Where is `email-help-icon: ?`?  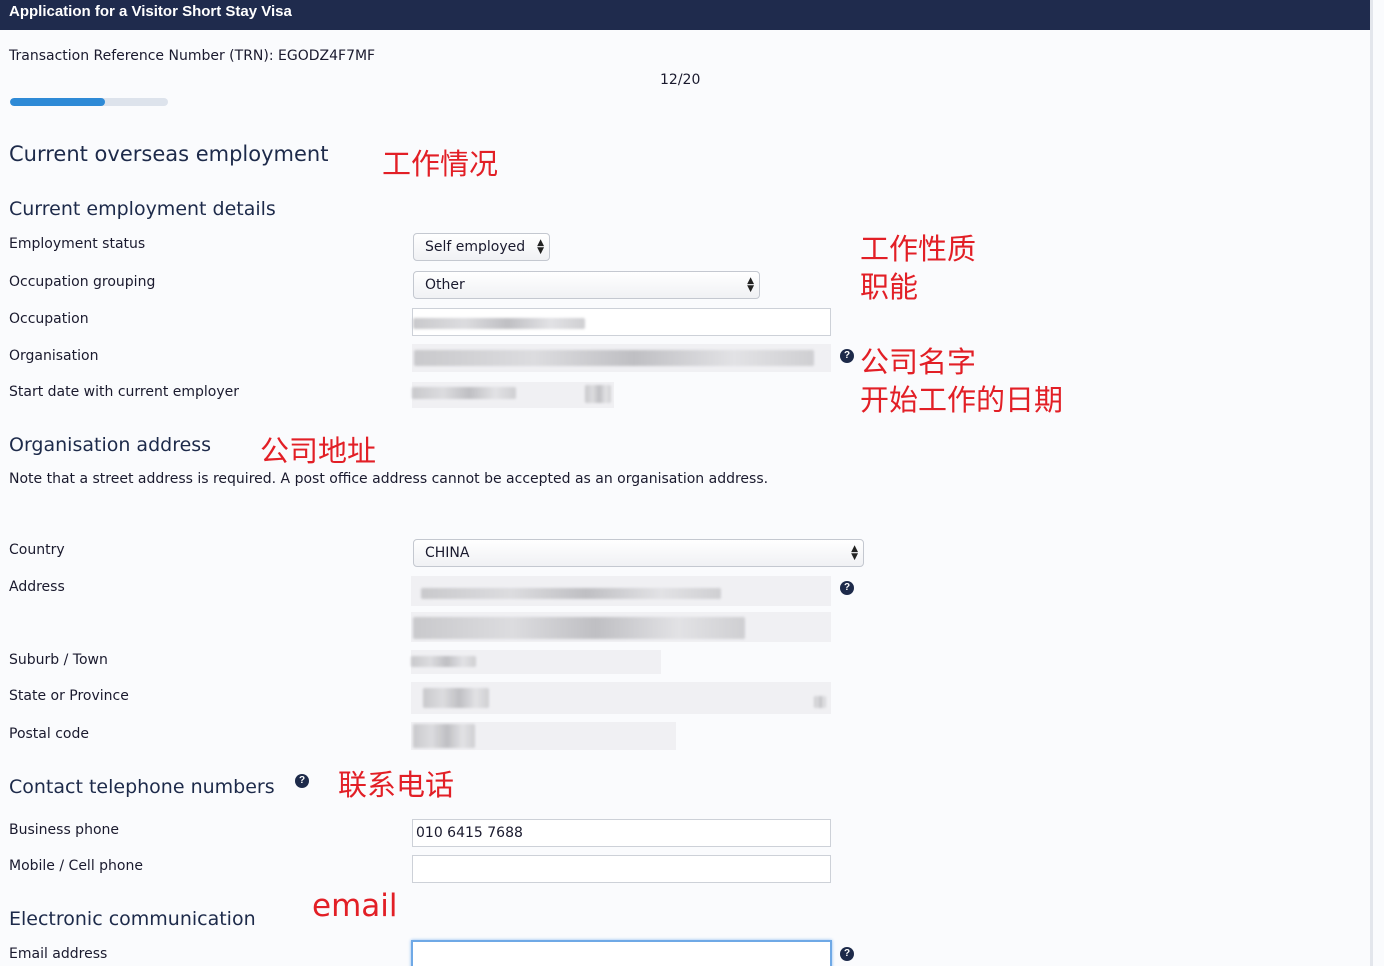 email-help-icon: ? is located at coordinates (847, 954).